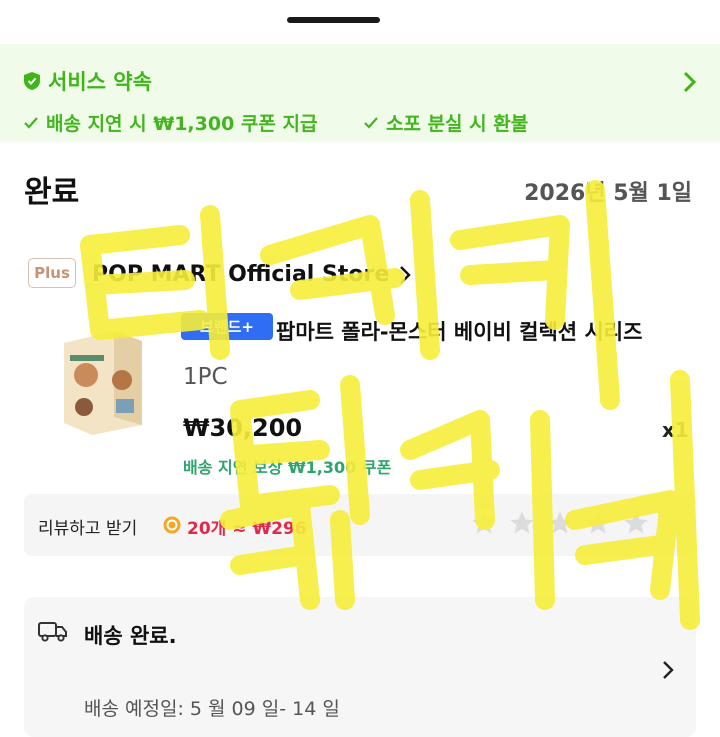 Image resolution: width=720 pixels, height=737 pixels. What do you see at coordinates (130, 636) in the screenshot?
I see `shipping-status-title: 배송 완료.` at bounding box center [130, 636].